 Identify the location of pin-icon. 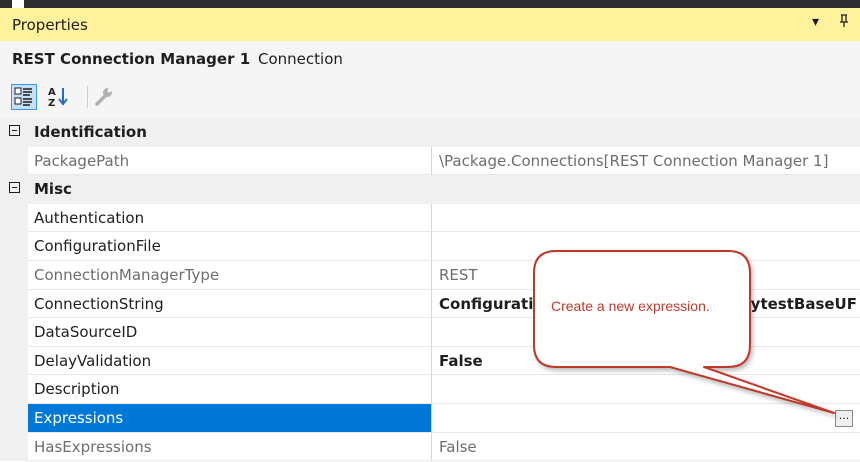
(844, 23).